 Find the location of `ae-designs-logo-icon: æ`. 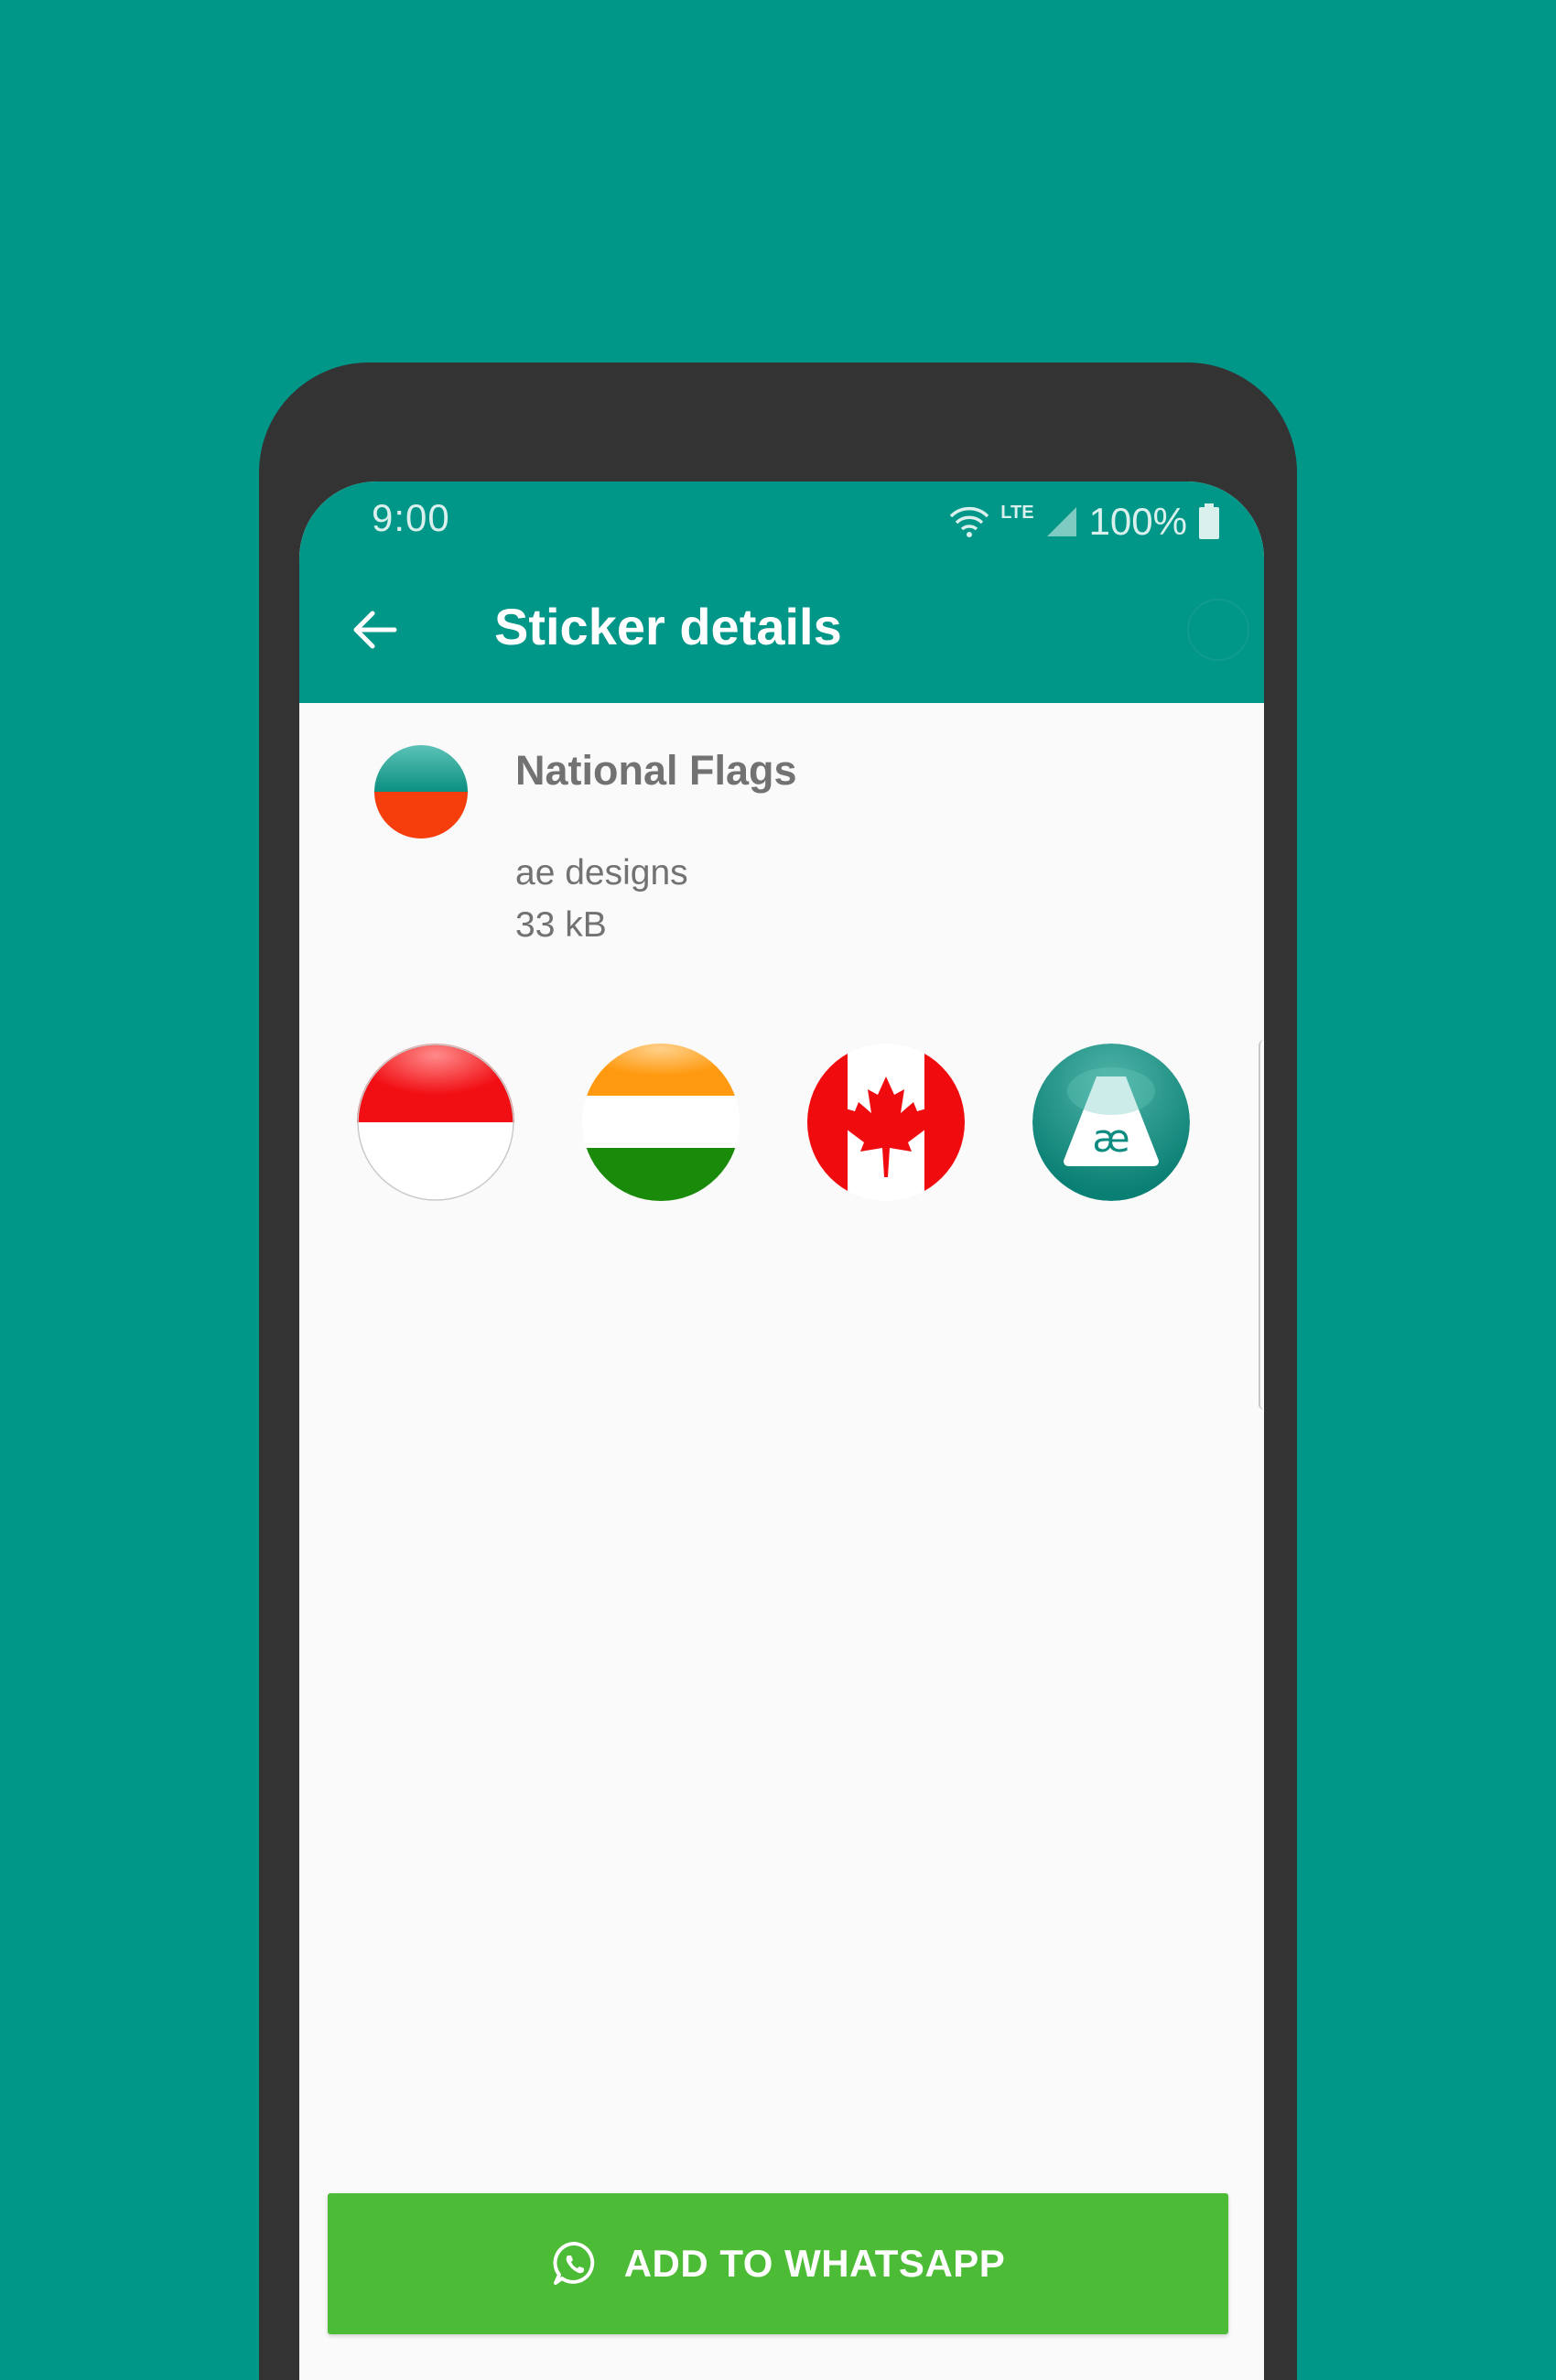

ae-designs-logo-icon: æ is located at coordinates (1111, 1122).